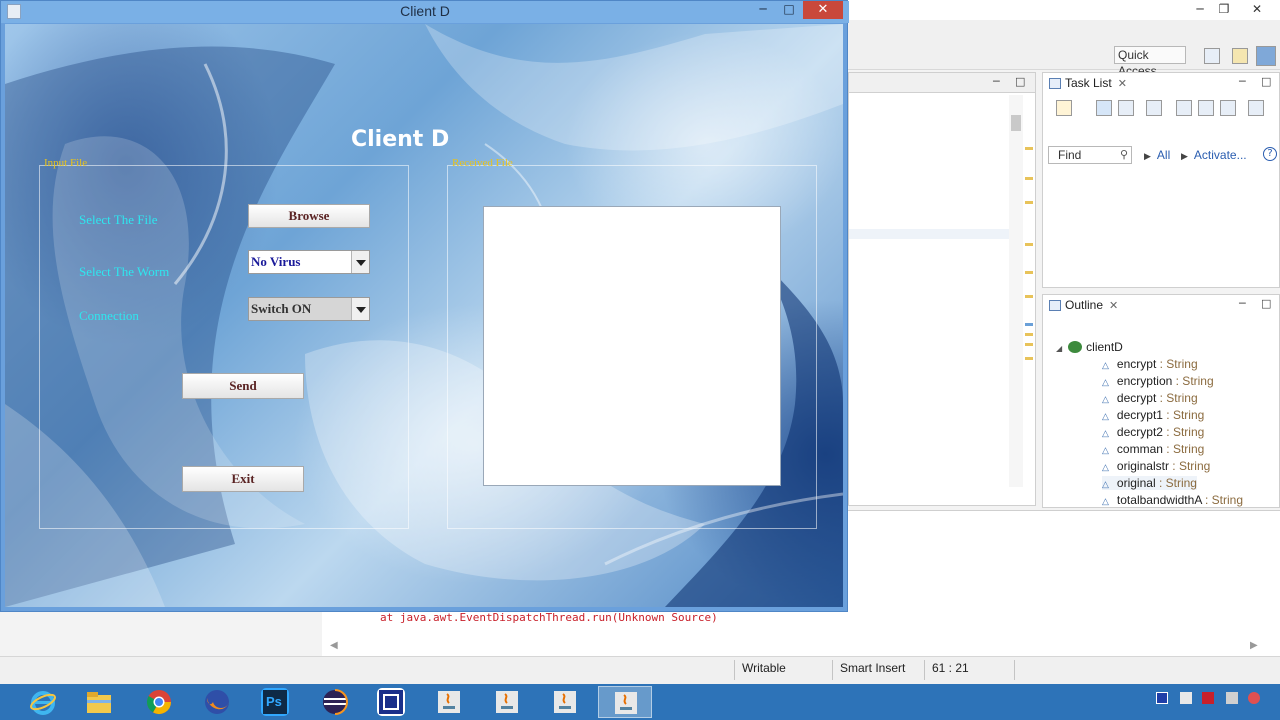  What do you see at coordinates (1172, 500) in the screenshot?
I see `outline-field: △ totalbandwidthA : String` at bounding box center [1172, 500].